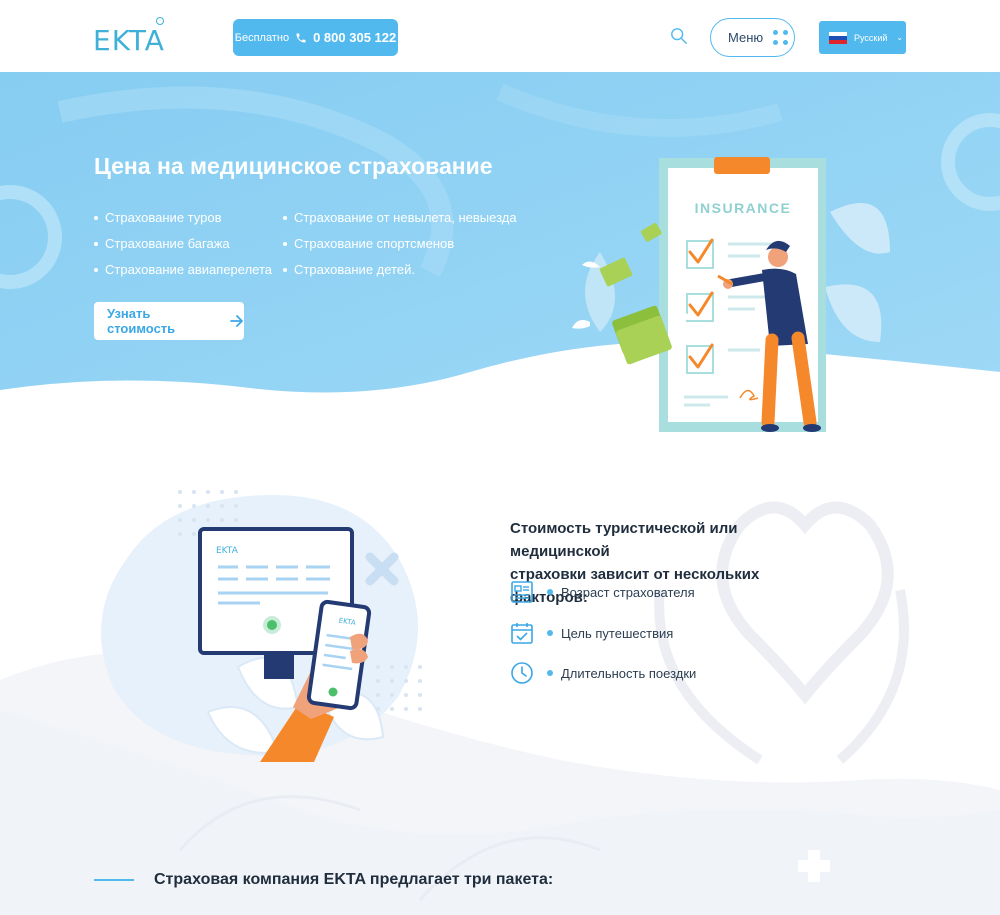  I want to click on phone-icon, so click(301, 37).